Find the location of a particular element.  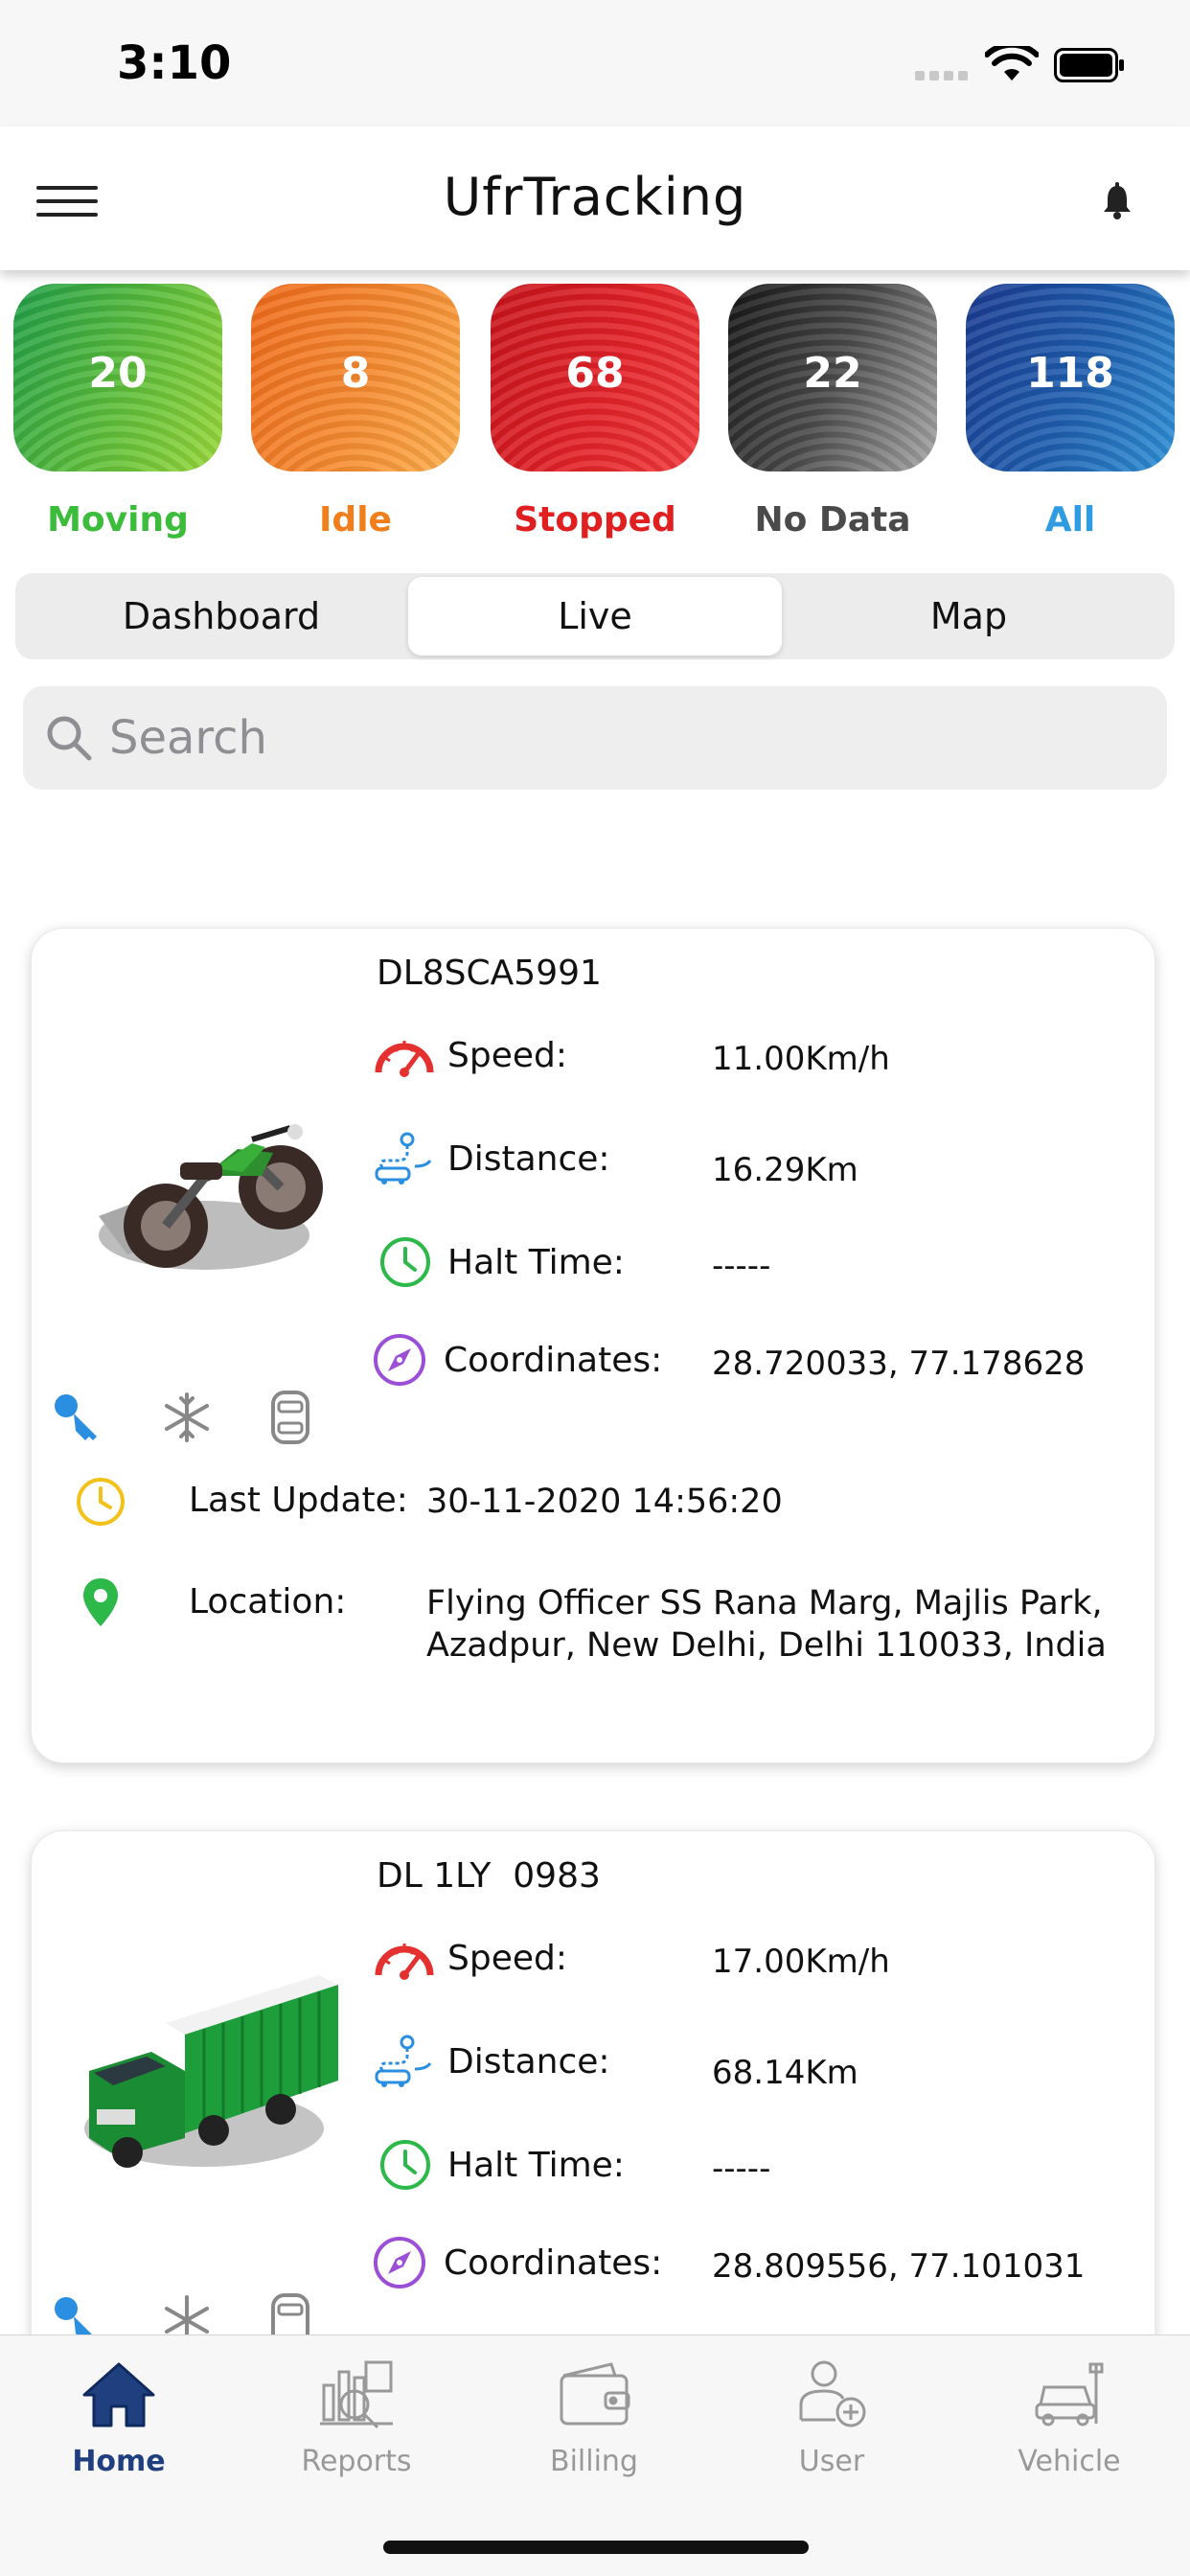

tab-user: User is located at coordinates (832, 2417).